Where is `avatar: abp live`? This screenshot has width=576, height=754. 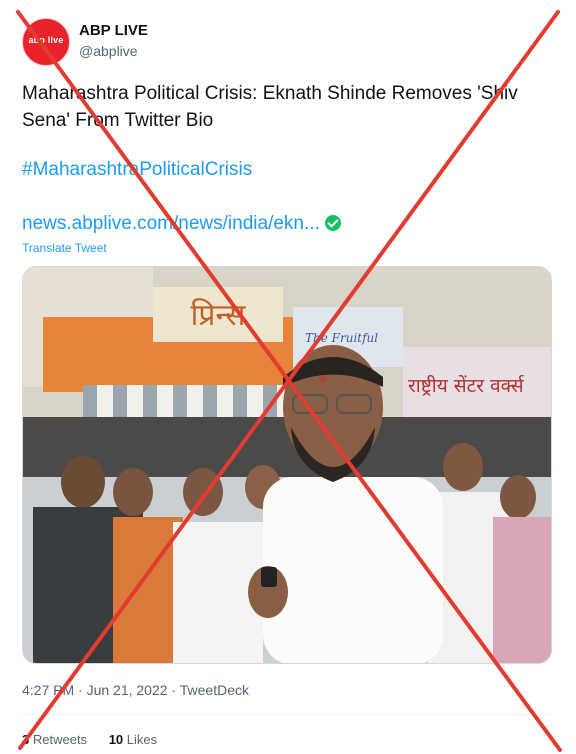 avatar: abp live is located at coordinates (46, 42).